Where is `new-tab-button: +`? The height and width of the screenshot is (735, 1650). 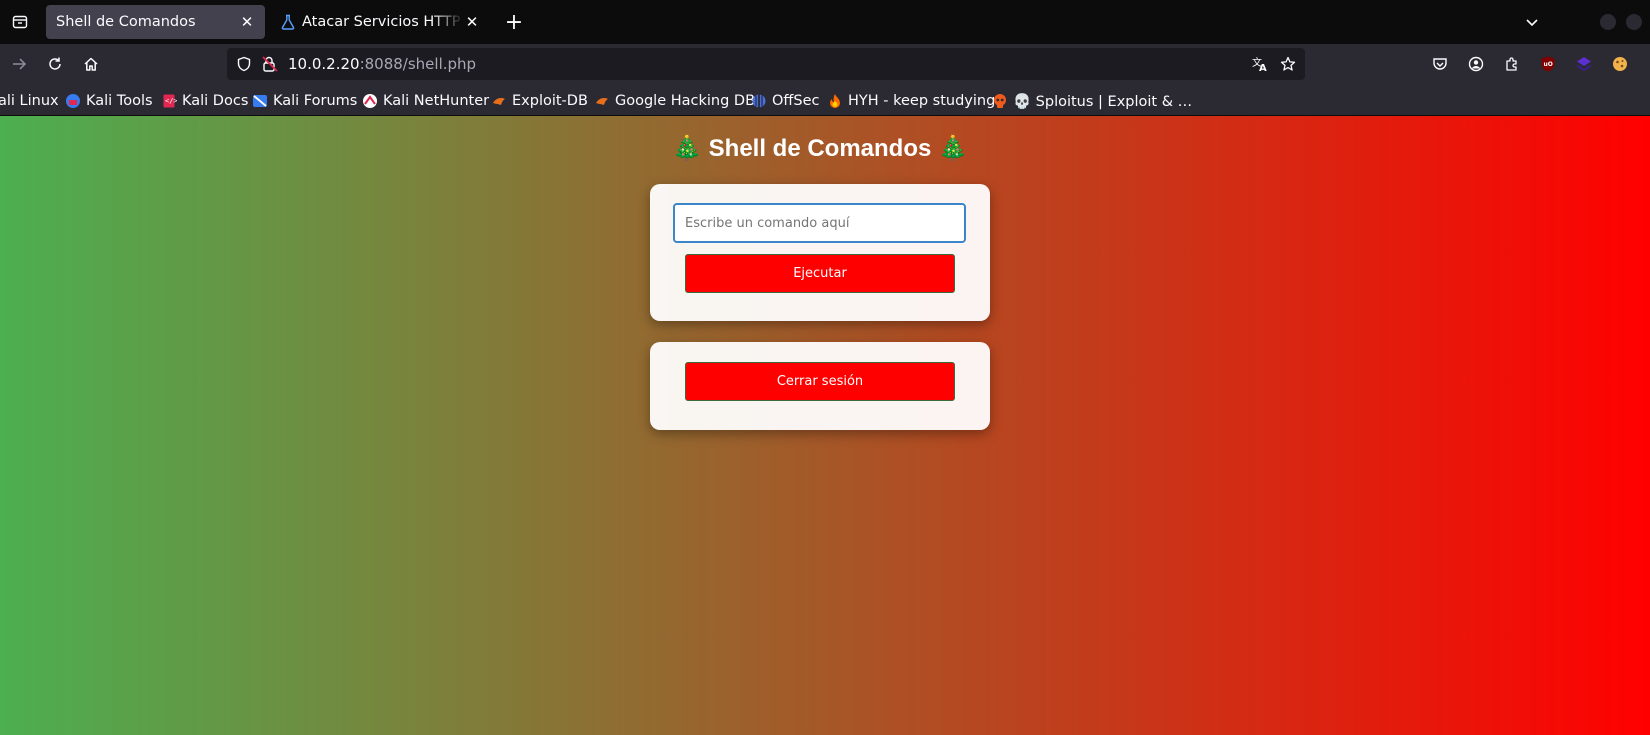 new-tab-button: + is located at coordinates (514, 22).